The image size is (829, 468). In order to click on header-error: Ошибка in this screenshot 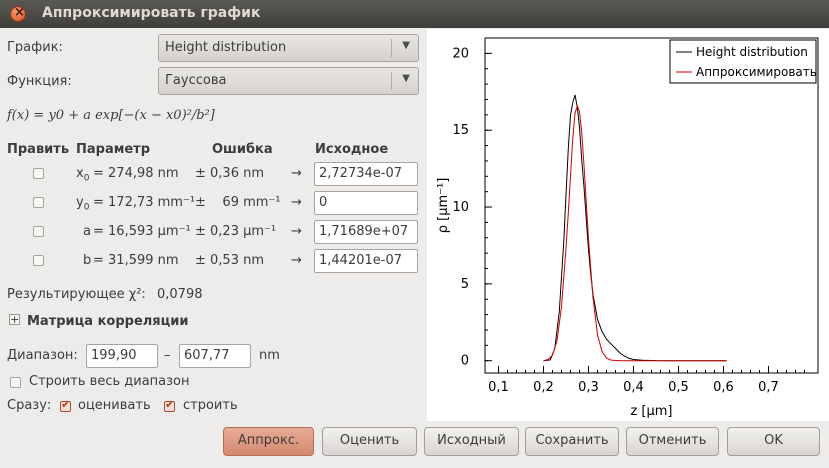, I will do `click(242, 149)`.